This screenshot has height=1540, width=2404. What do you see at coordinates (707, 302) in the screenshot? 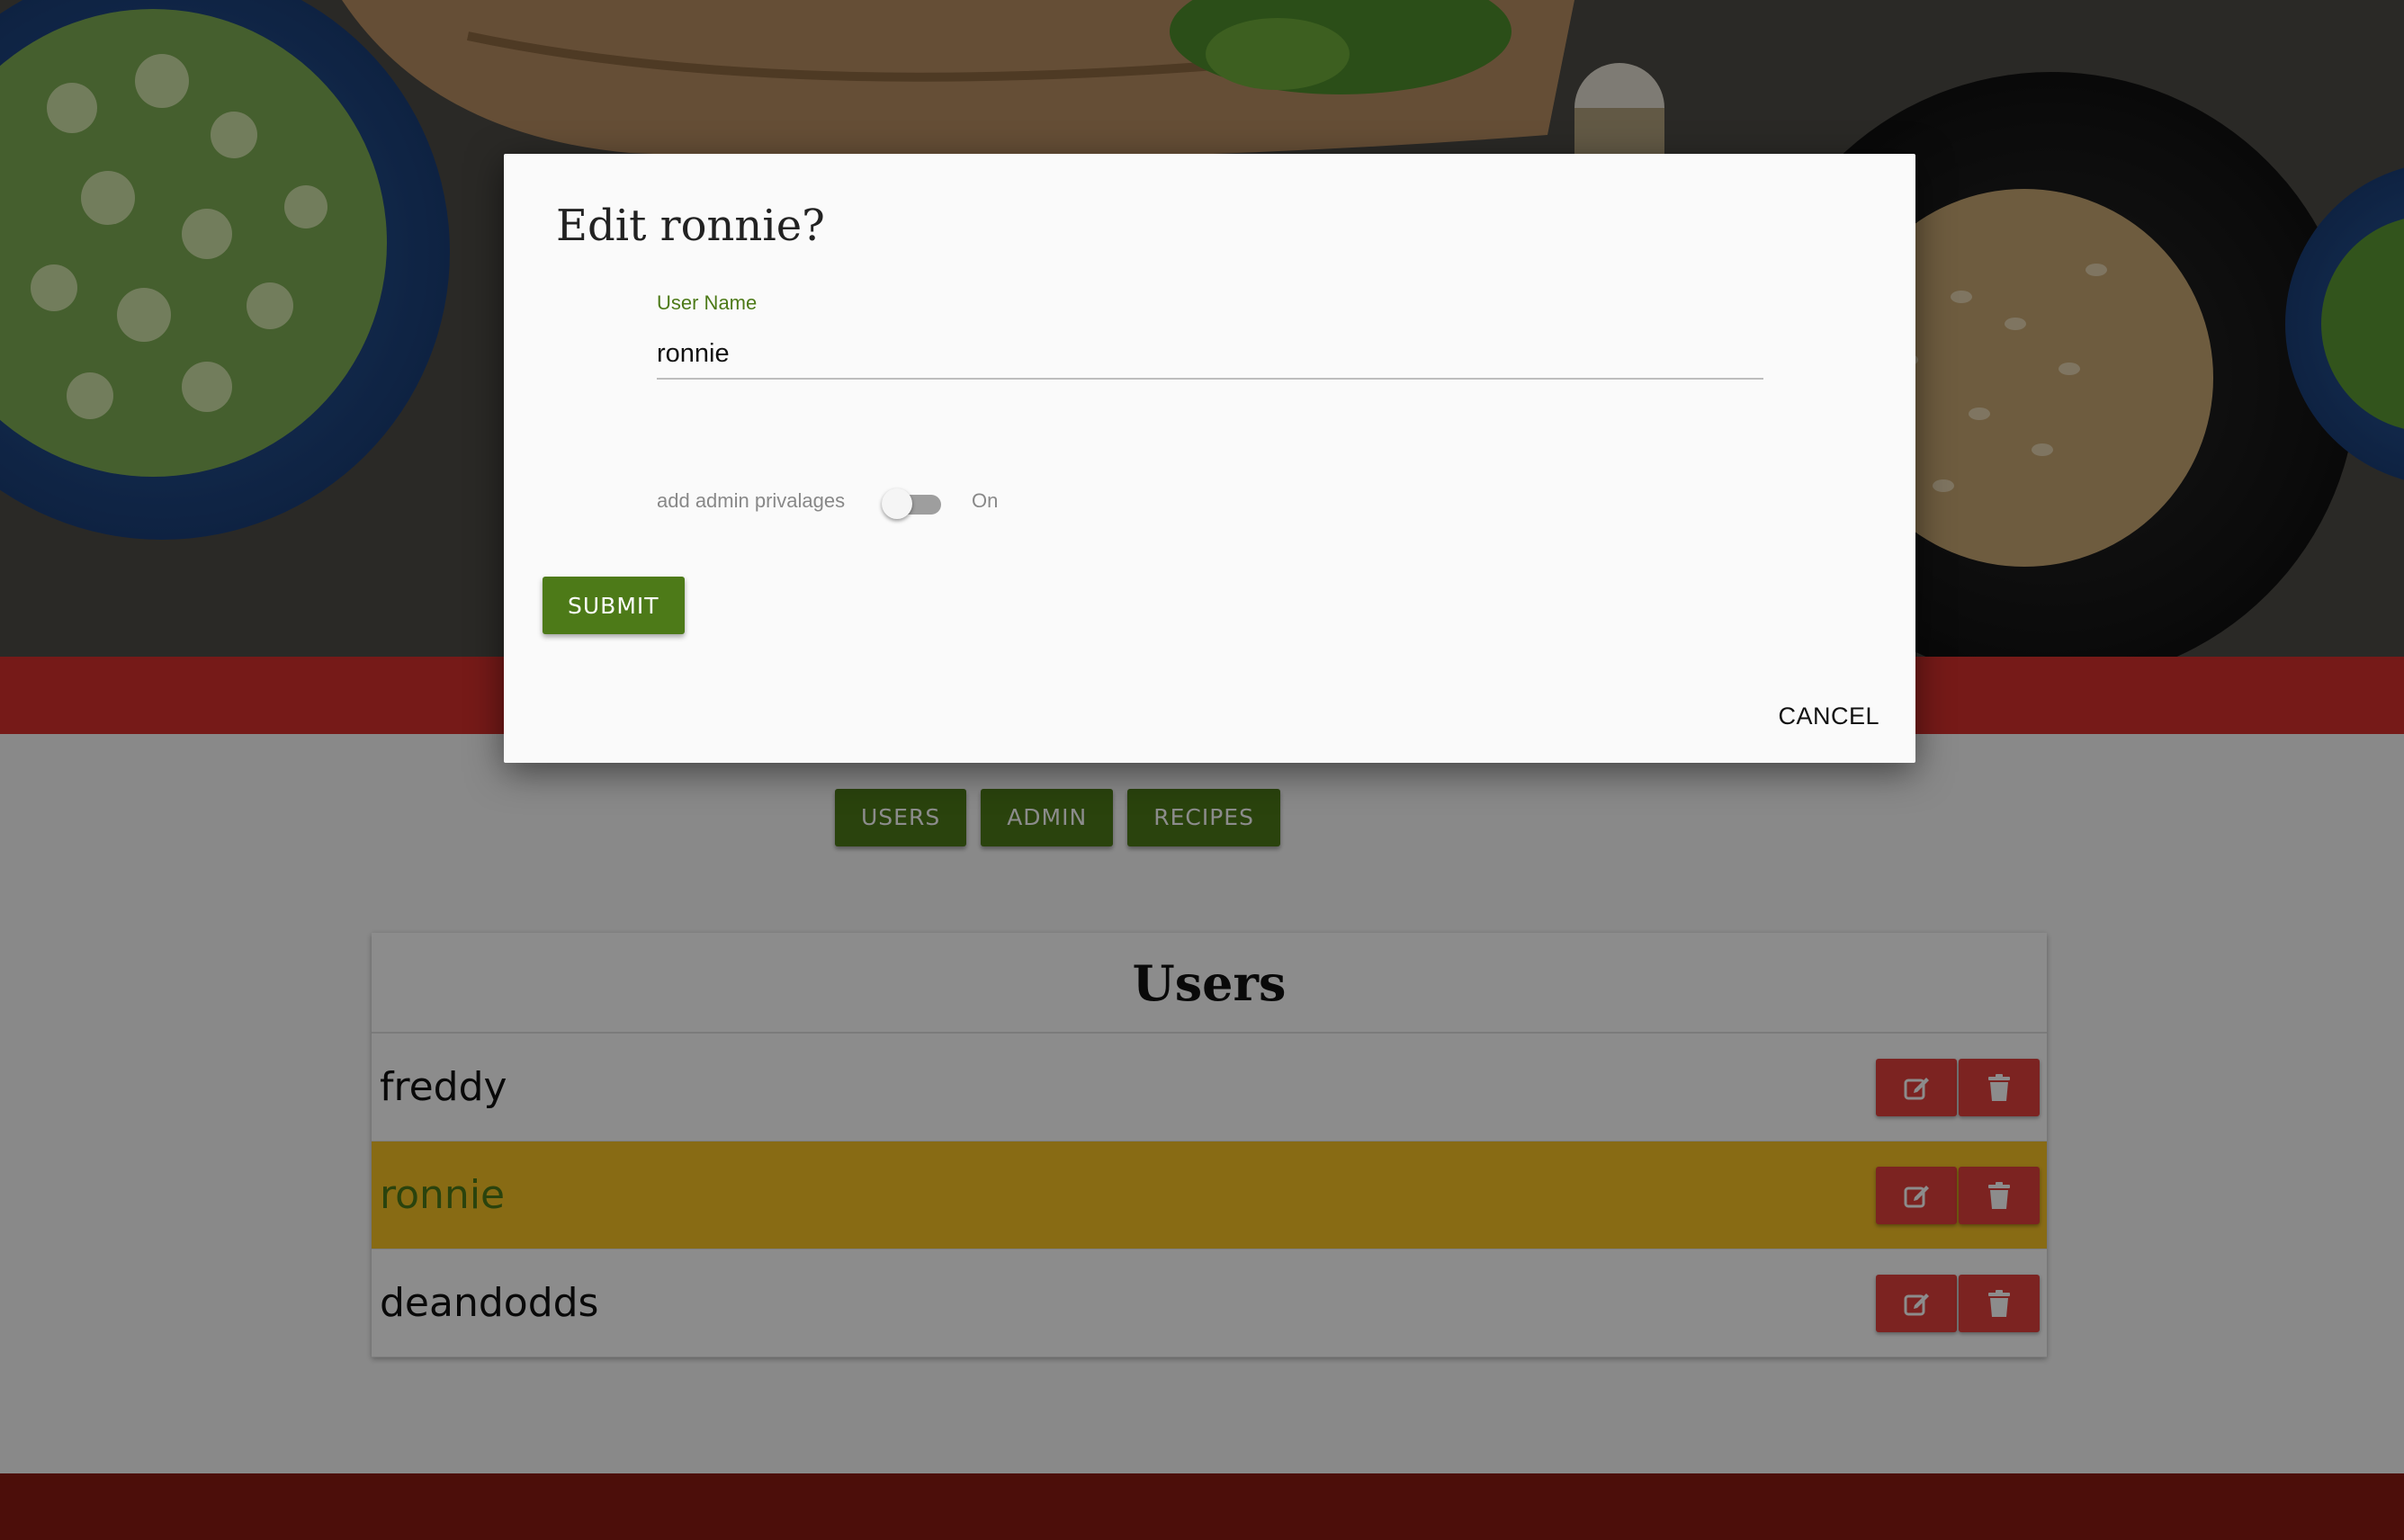
I see `username-label: User Name` at bounding box center [707, 302].